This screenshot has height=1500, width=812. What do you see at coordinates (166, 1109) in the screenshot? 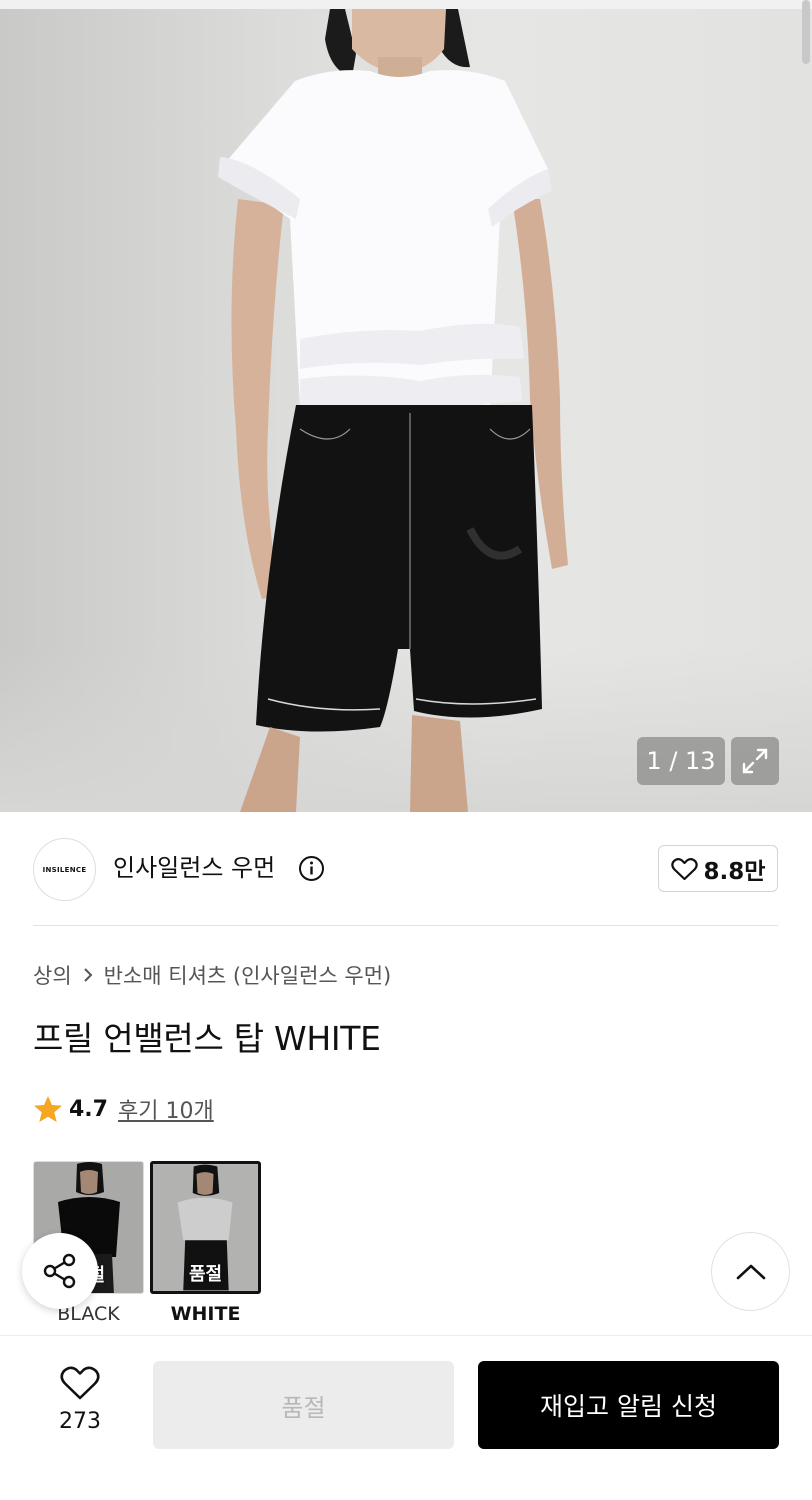
I see `review-link: 후기 10개` at bounding box center [166, 1109].